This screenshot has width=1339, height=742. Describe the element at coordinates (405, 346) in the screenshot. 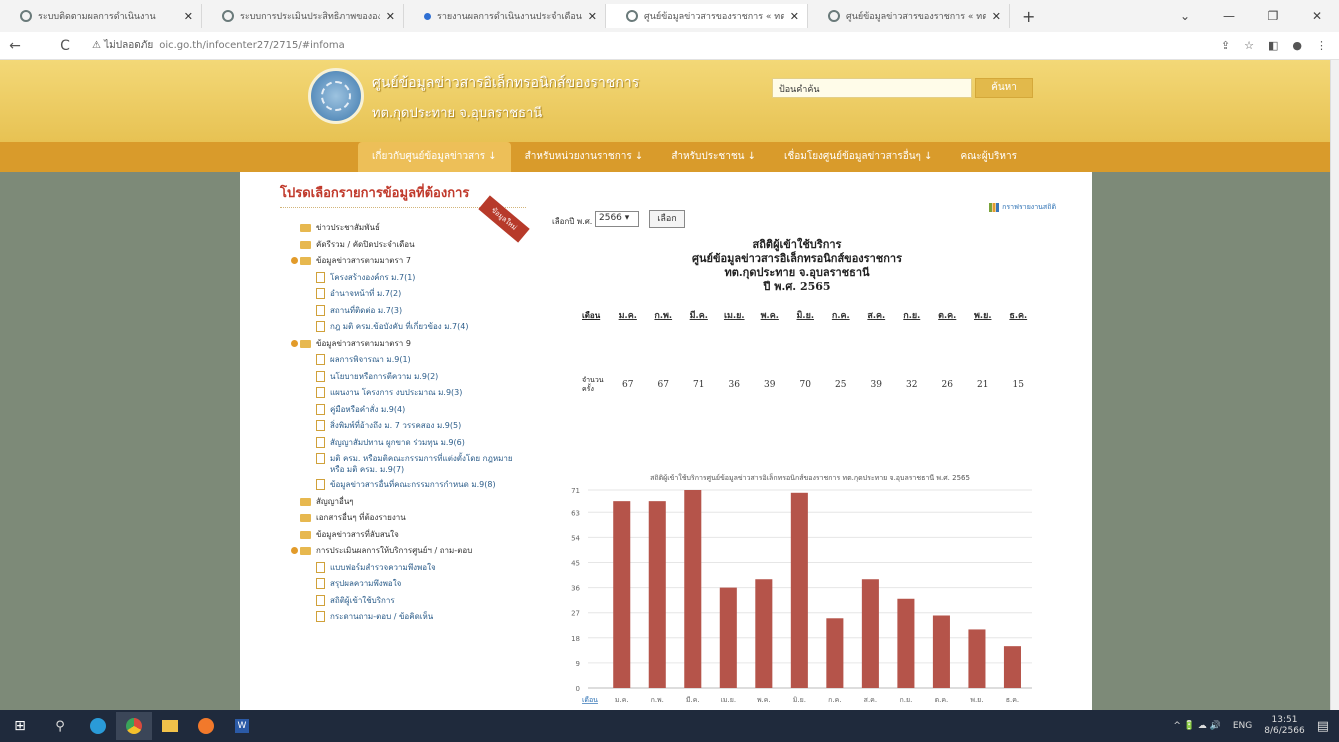

I see `tree-item: ข้อมูลข่าวสารตามมาตรา 9` at that location.